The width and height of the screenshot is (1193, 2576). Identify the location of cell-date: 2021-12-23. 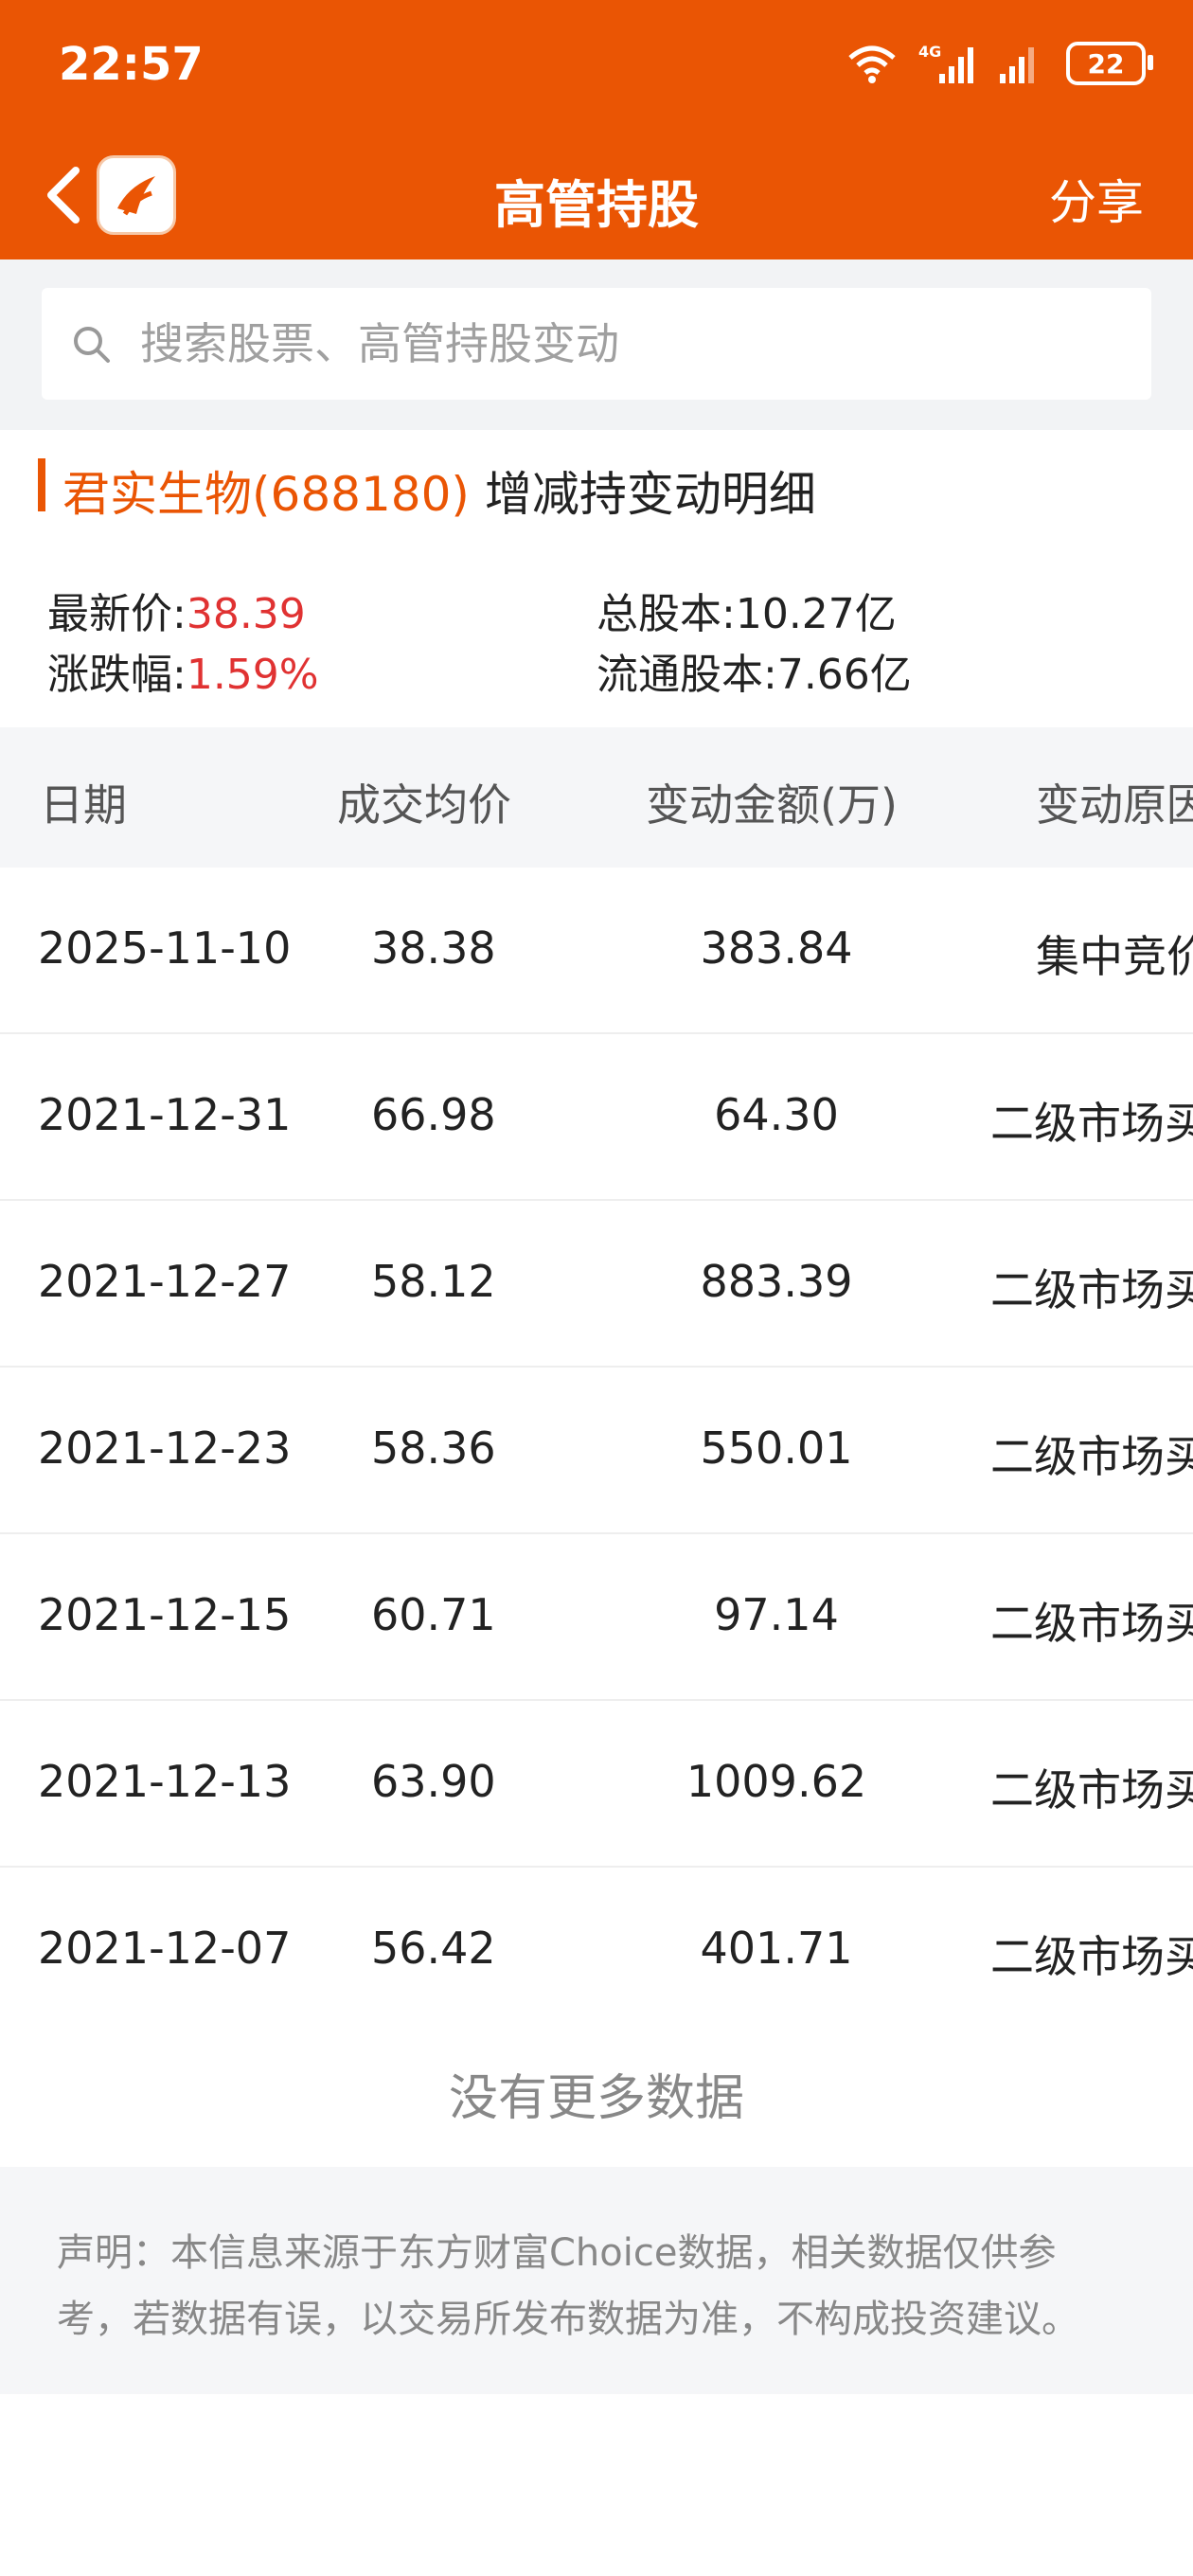
(165, 1448).